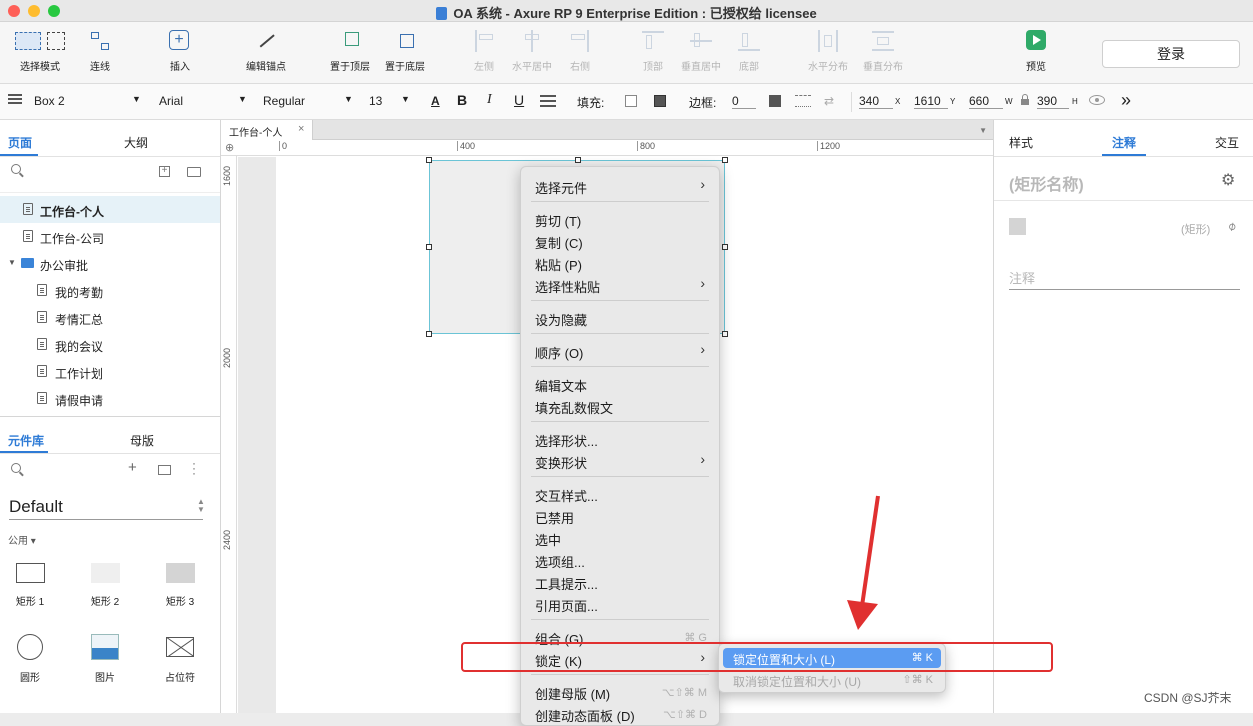  I want to click on watermark: CSDN @SJ芥末, so click(1188, 698).